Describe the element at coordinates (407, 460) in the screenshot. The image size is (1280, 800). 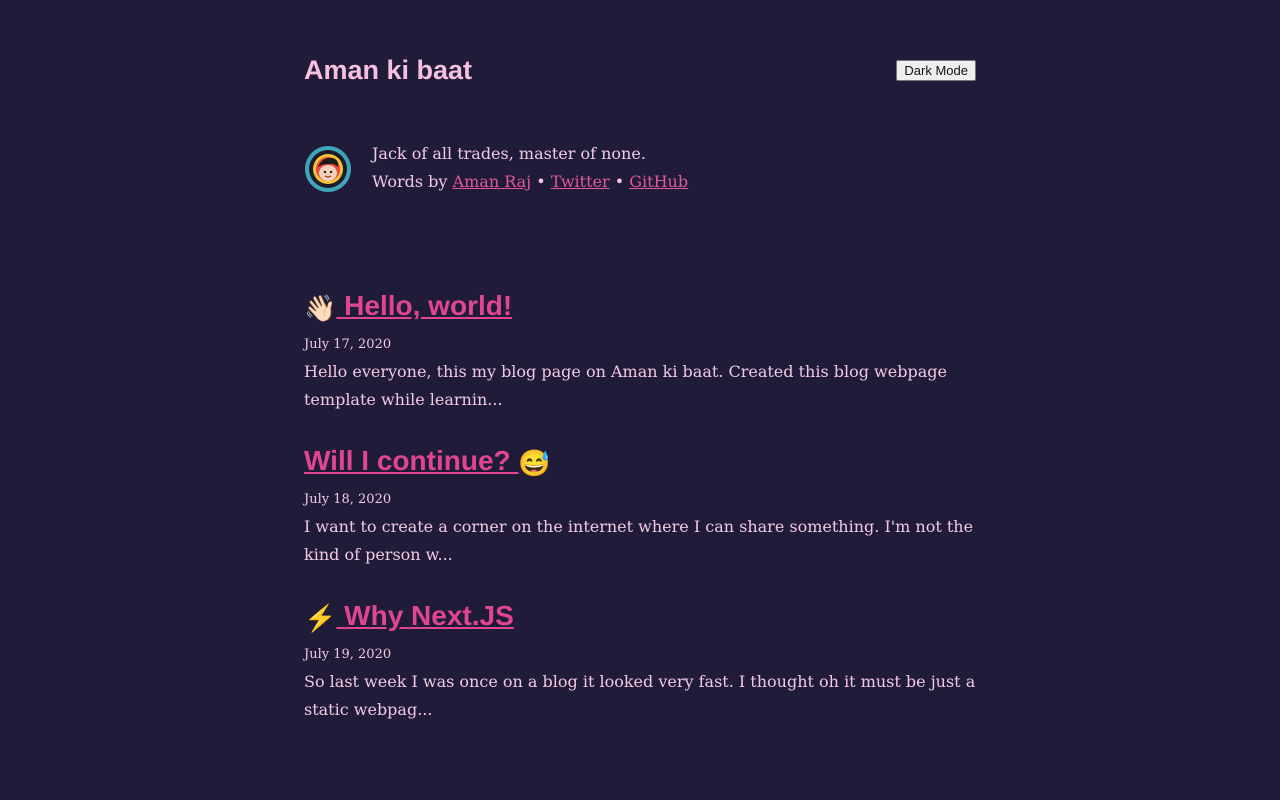
I see `post-title-text: Will I continue?` at that location.